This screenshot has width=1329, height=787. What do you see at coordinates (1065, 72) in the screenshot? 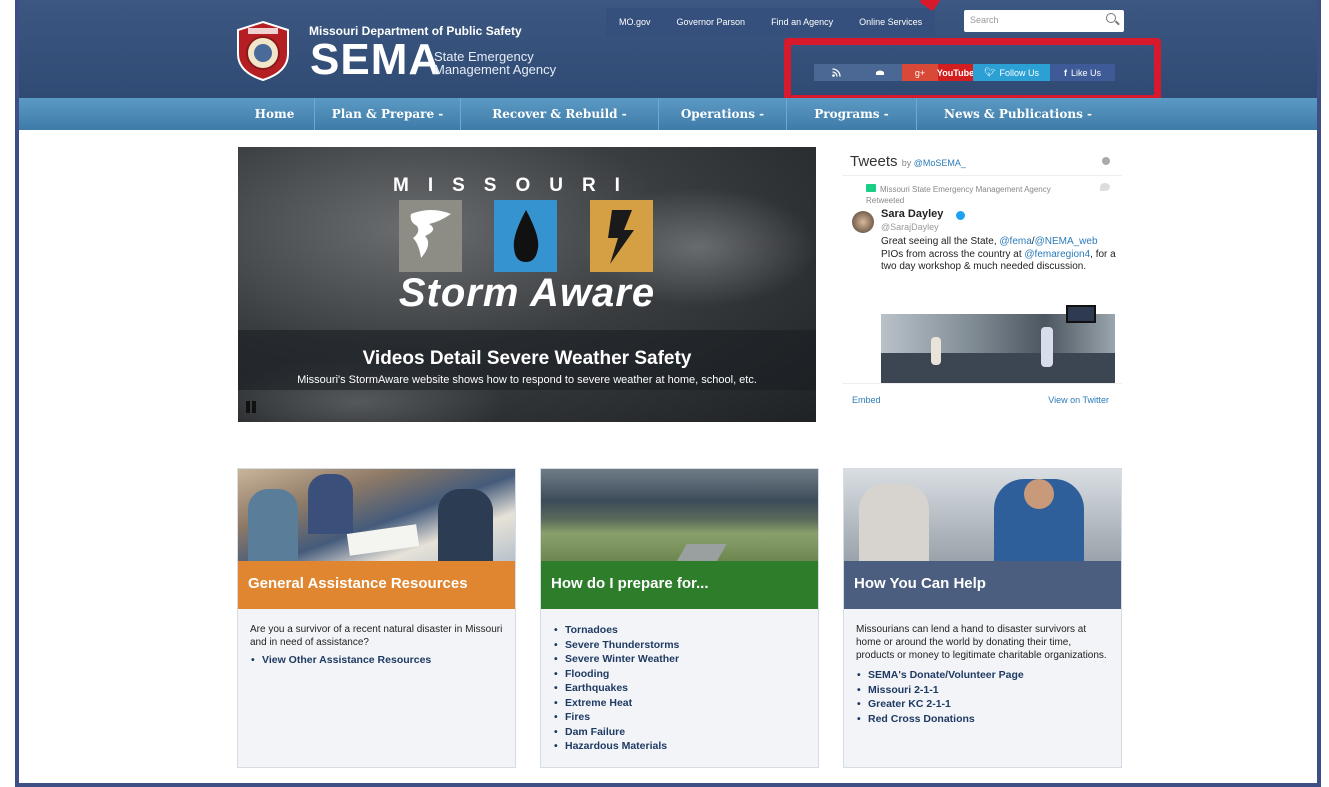
I see `facebook-icon: f` at bounding box center [1065, 72].